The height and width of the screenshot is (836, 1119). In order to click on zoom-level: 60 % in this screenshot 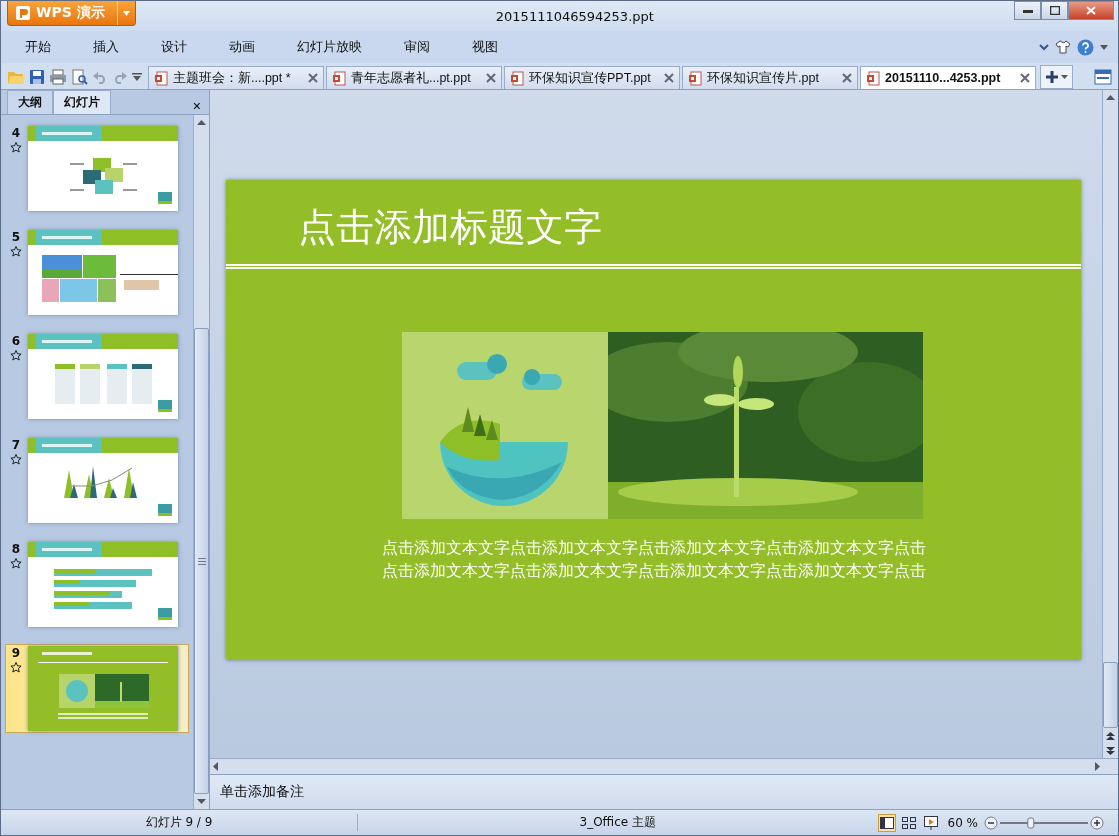, I will do `click(962, 822)`.